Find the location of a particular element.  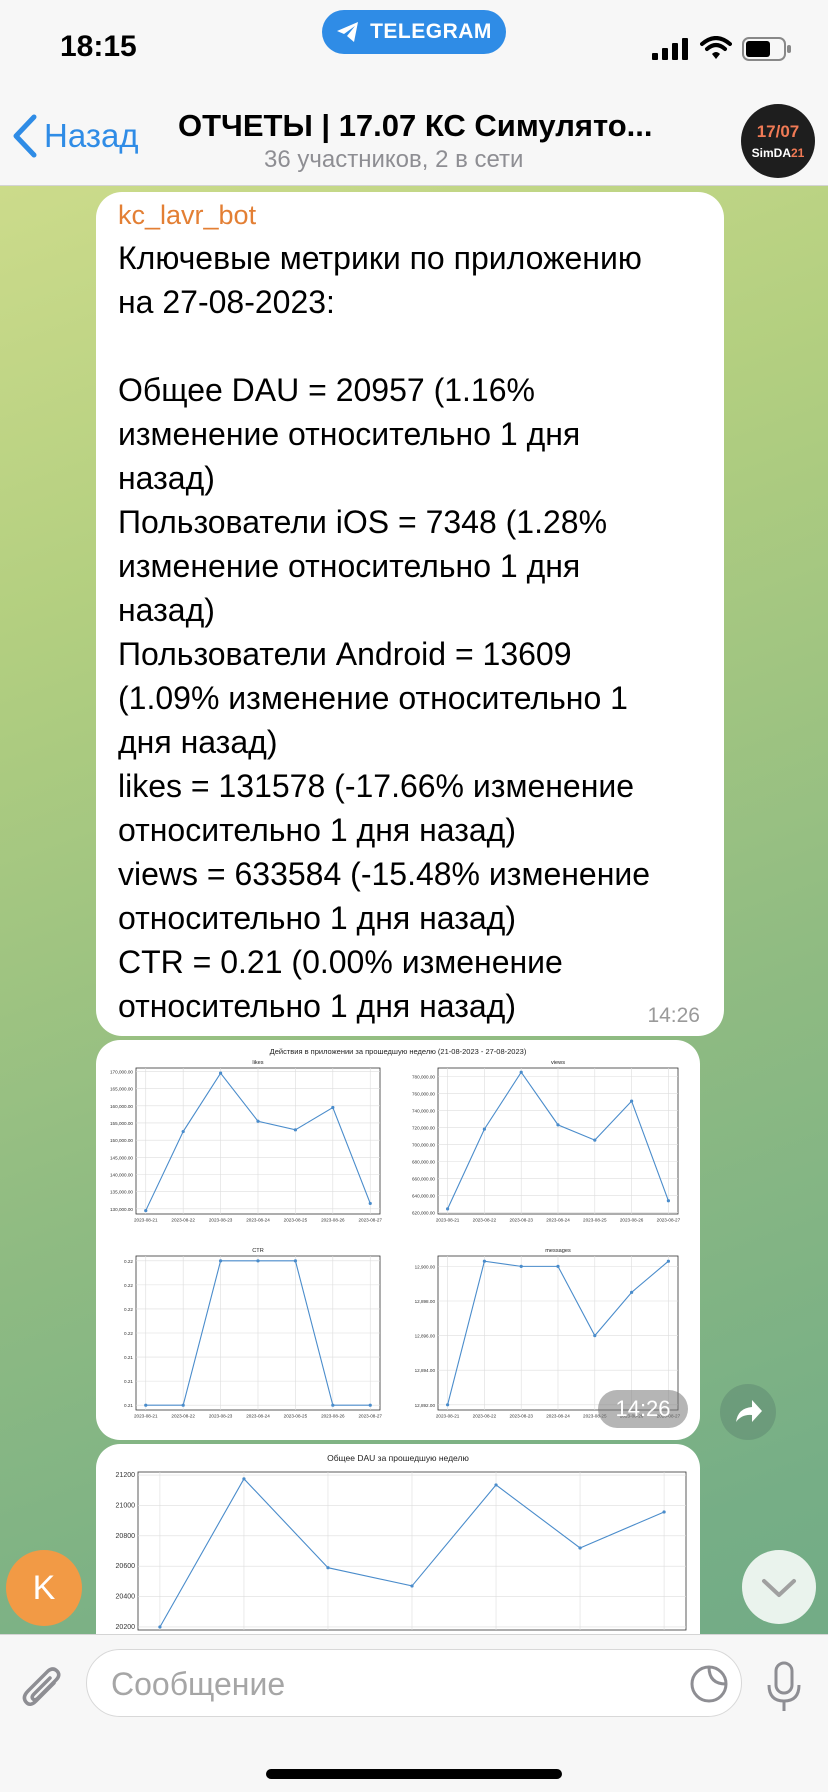

y-tick-label: 135,000.00 is located at coordinates (121, 1192).